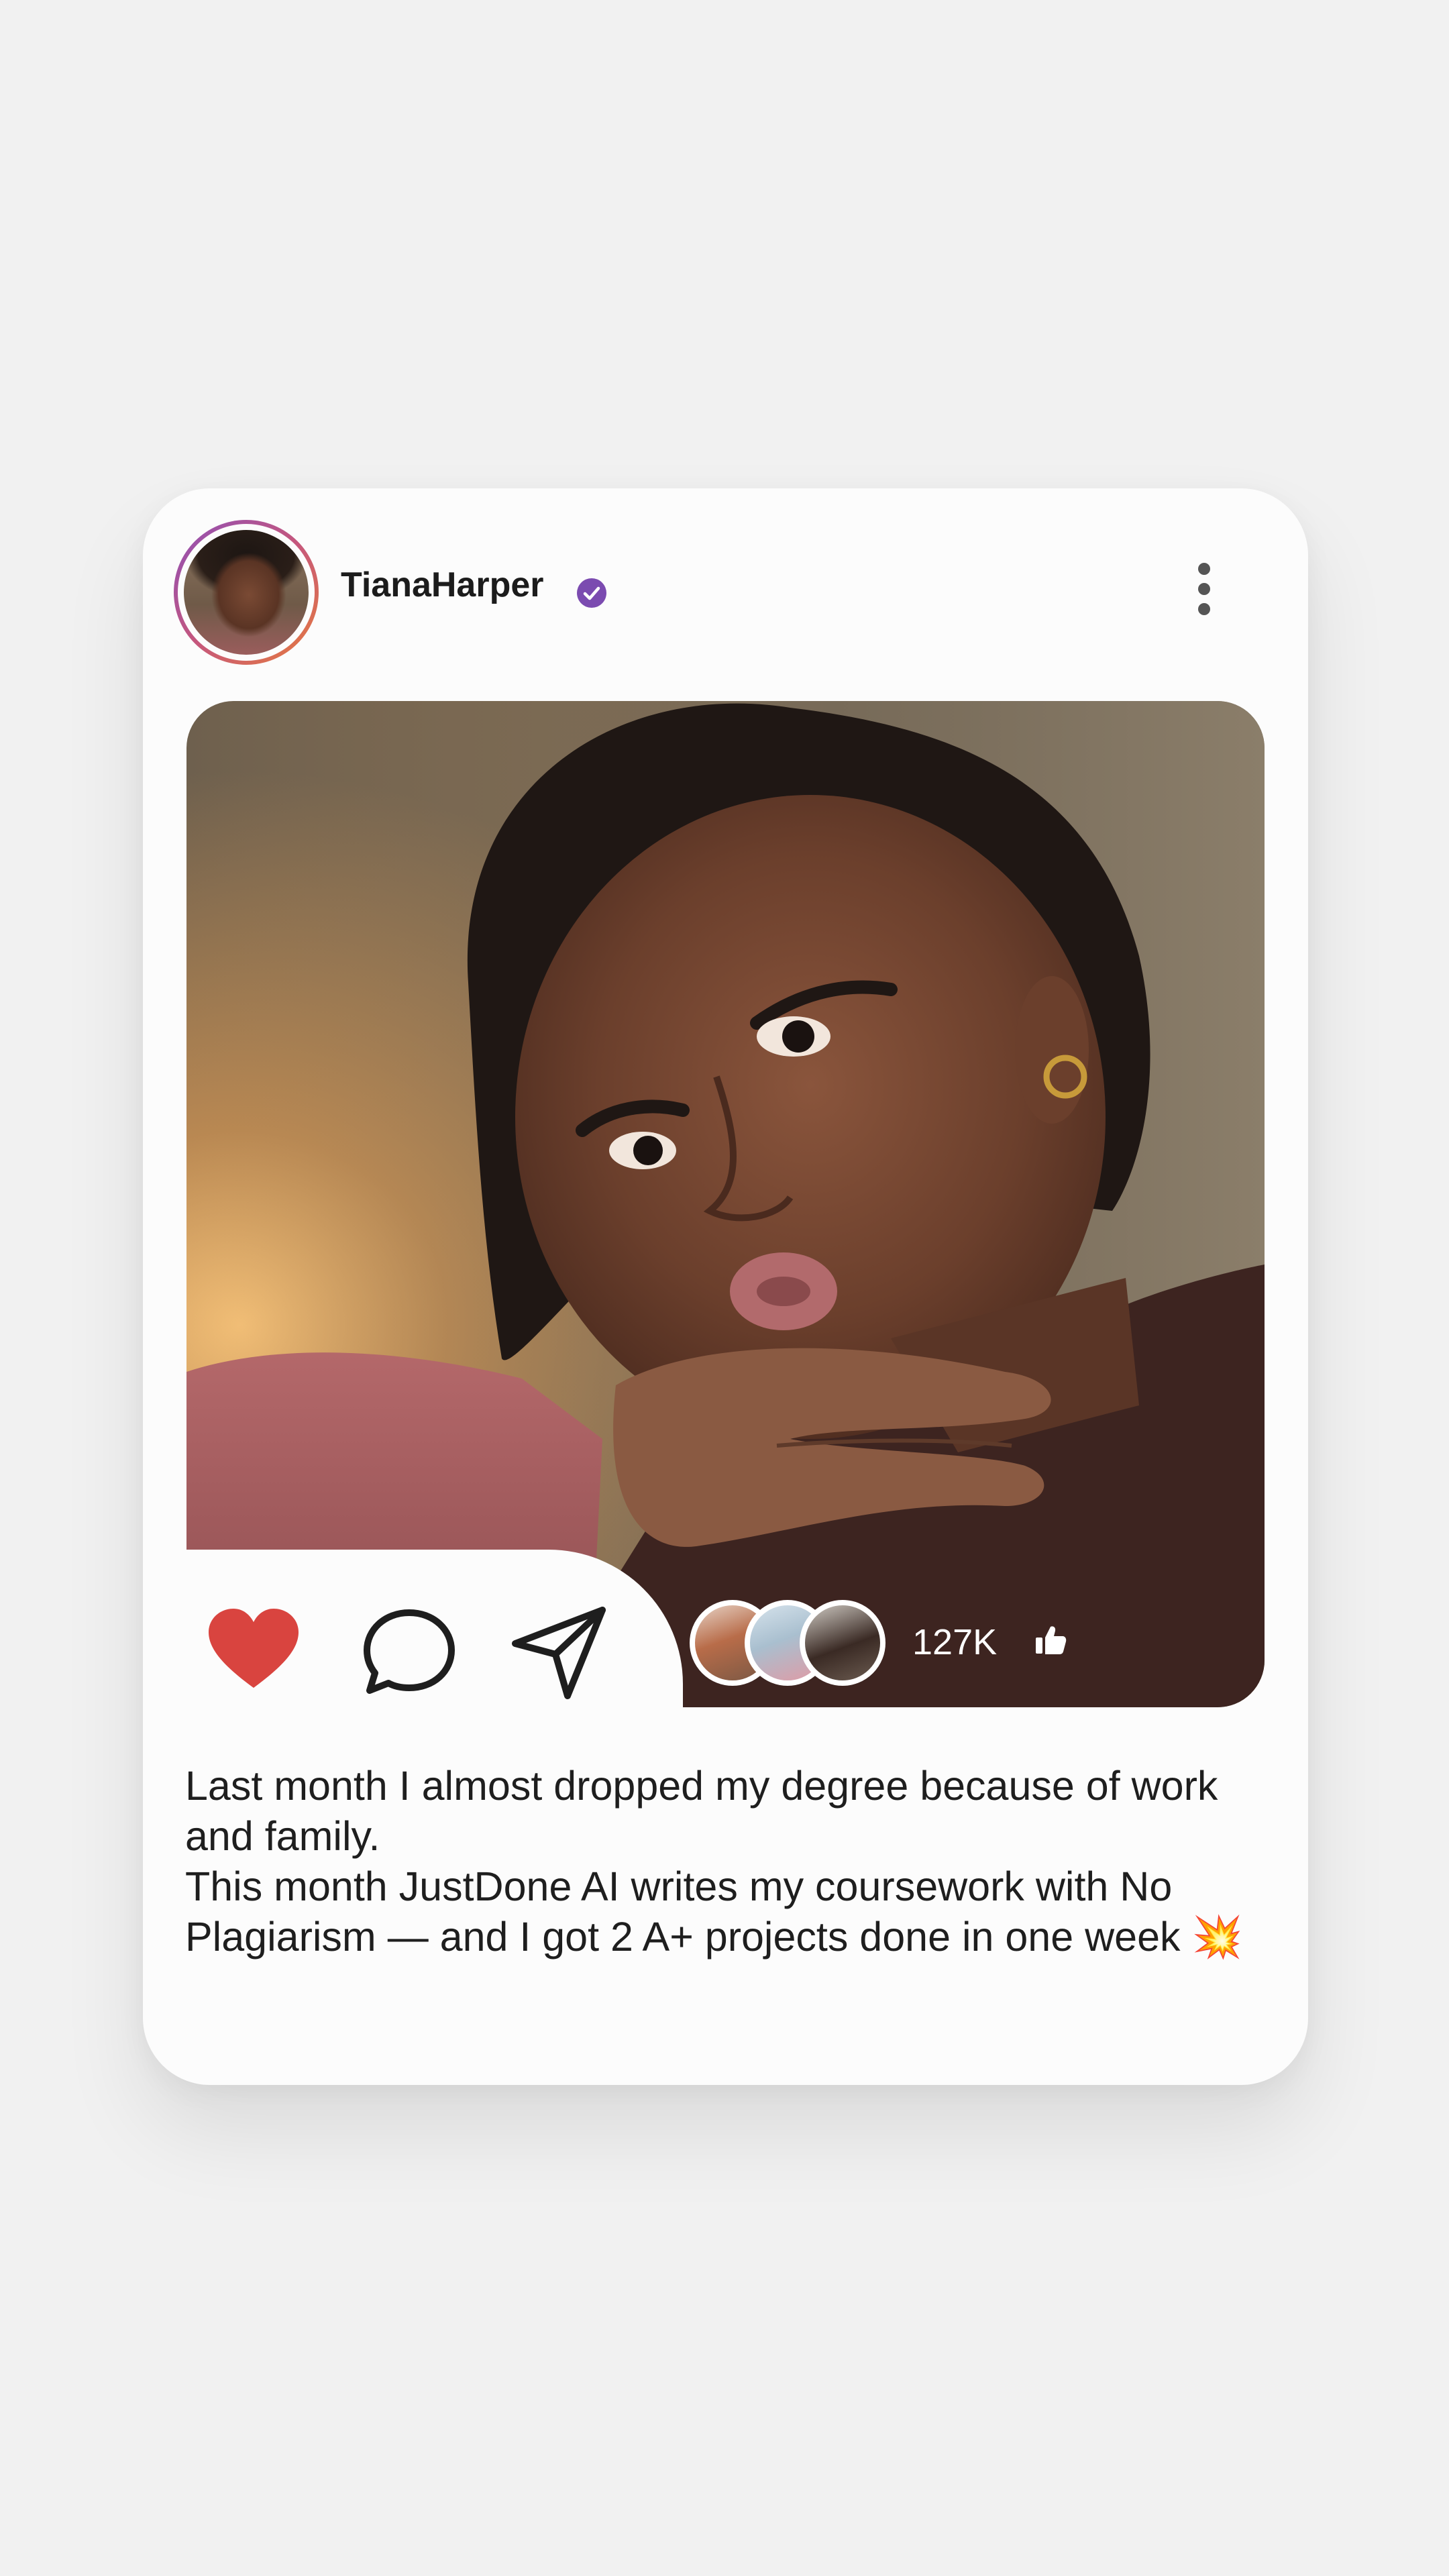 The width and height of the screenshot is (1449, 2576). Describe the element at coordinates (1204, 593) in the screenshot. I see `more-options-icon` at that location.